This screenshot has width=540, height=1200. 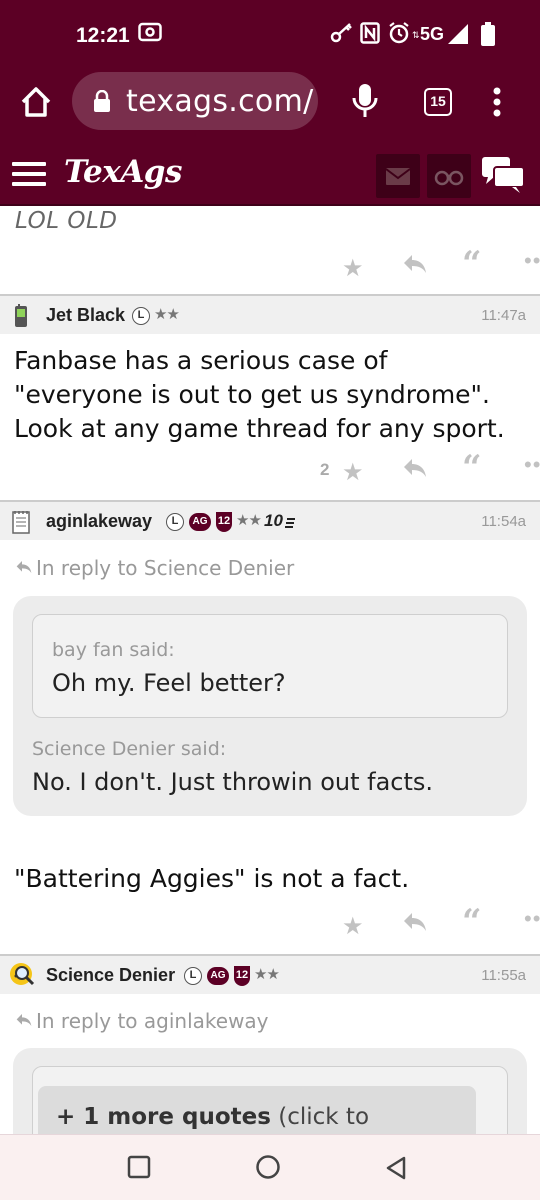 What do you see at coordinates (270, 666) in the screenshot?
I see `nested-quote: bay fan said: Oh my. Feel better?` at bounding box center [270, 666].